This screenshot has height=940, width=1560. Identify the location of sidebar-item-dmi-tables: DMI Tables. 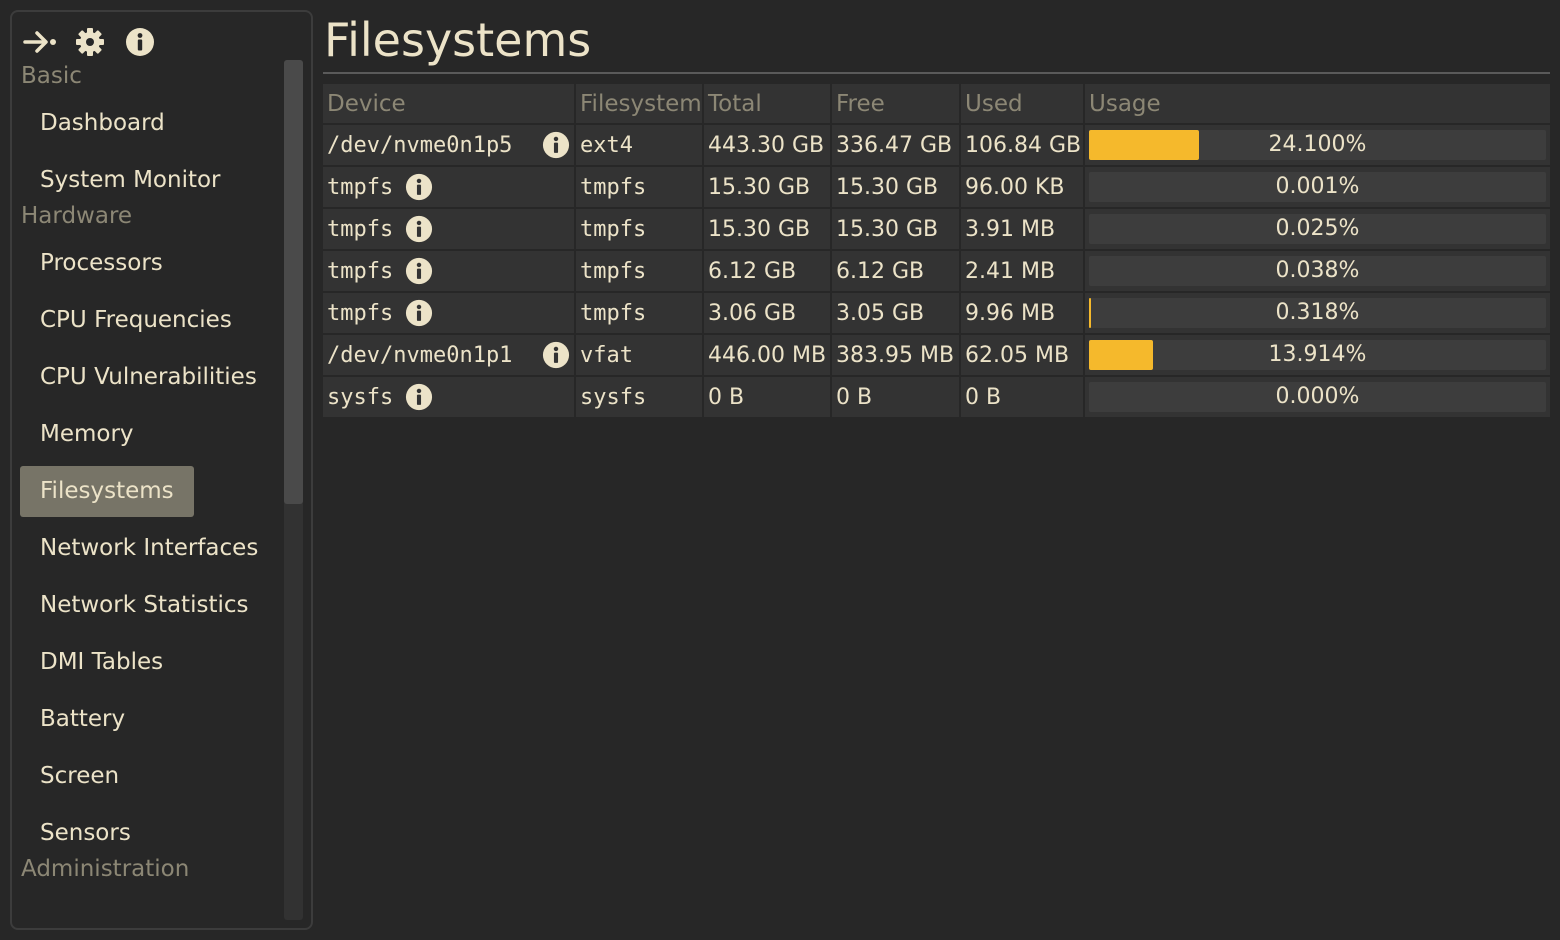
(101, 662).